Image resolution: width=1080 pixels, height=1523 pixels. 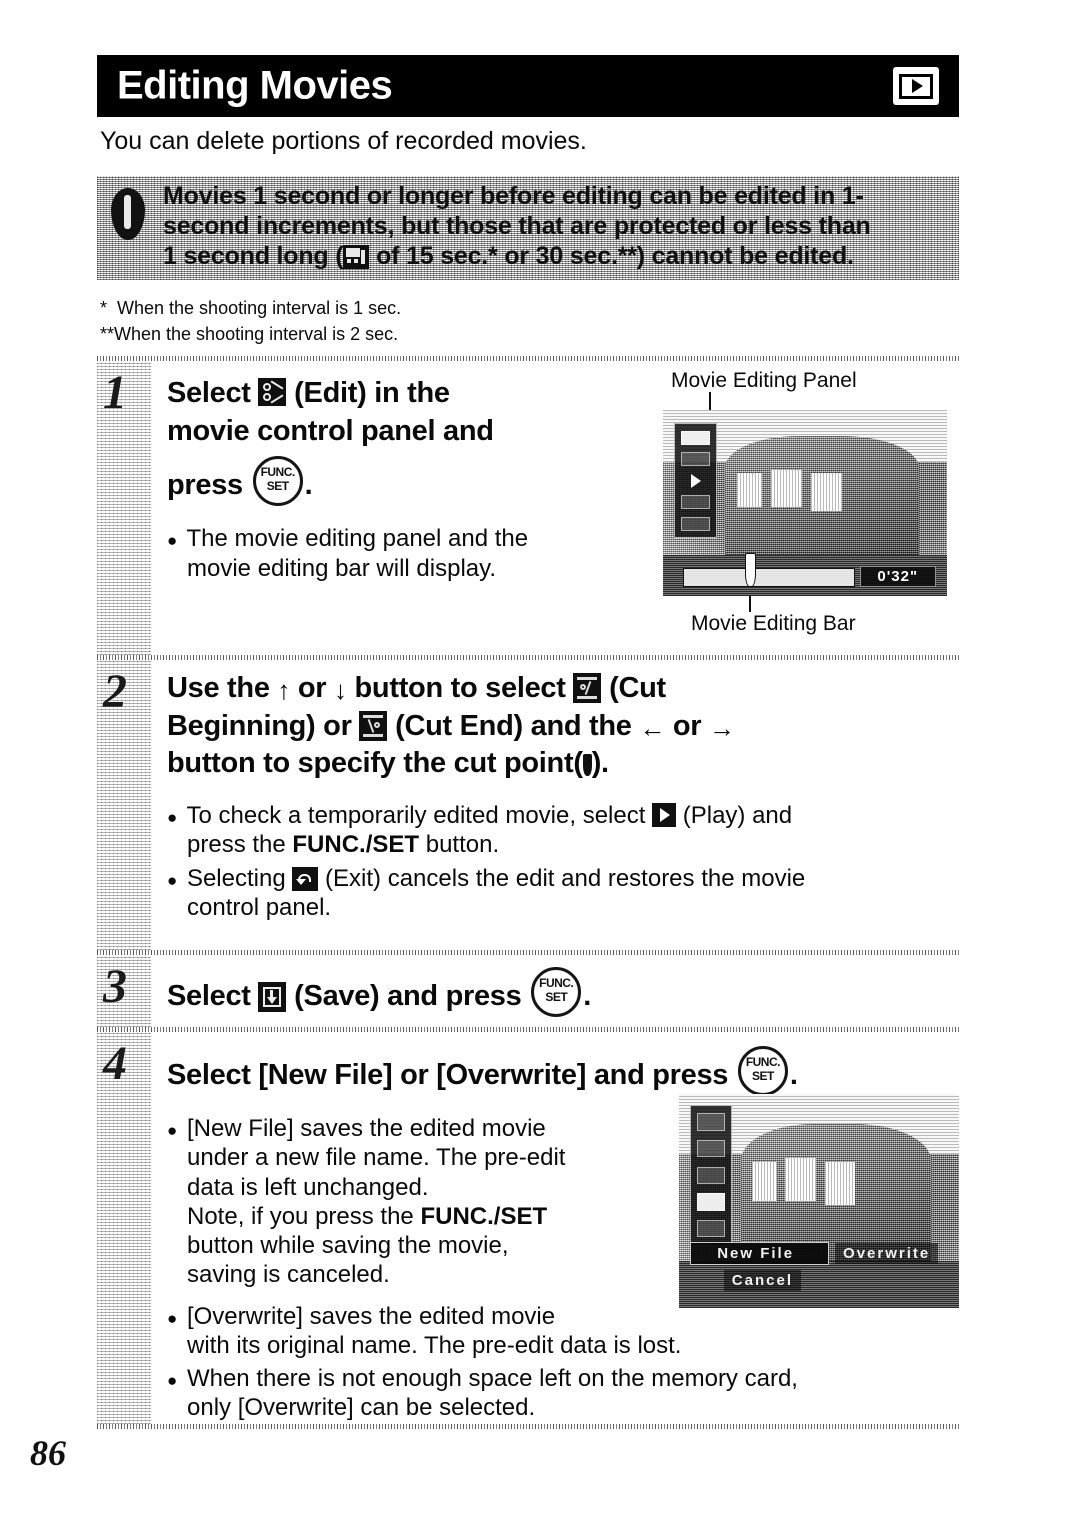 I want to click on step-2-b1-l2-pre: press the, so click(x=240, y=845).